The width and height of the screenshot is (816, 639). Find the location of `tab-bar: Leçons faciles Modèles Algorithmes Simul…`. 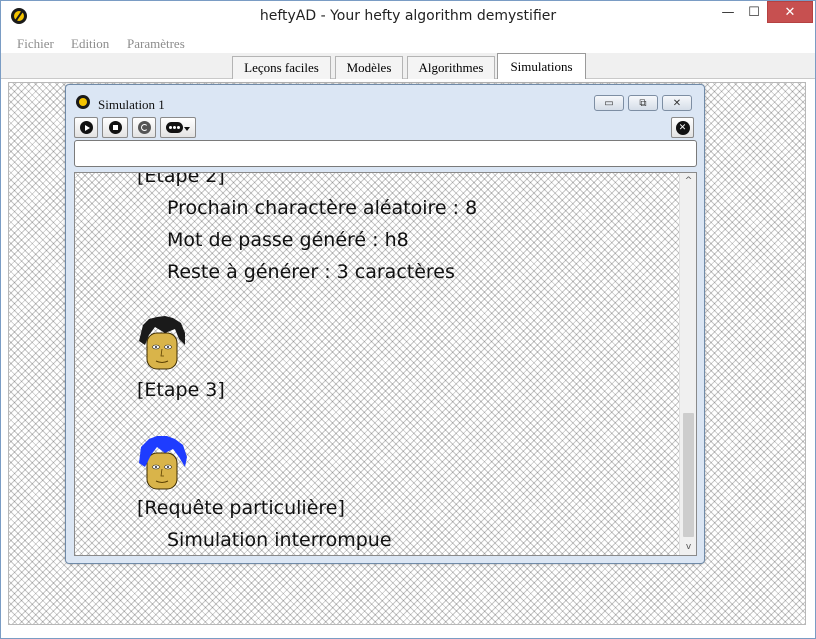

tab-bar: Leçons faciles Modèles Algorithmes Simul… is located at coordinates (408, 66).